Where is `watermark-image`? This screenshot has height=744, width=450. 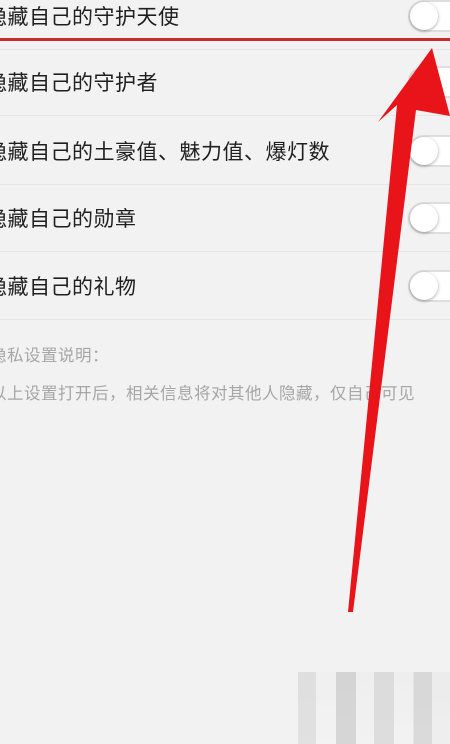
watermark-image is located at coordinates (374, 708).